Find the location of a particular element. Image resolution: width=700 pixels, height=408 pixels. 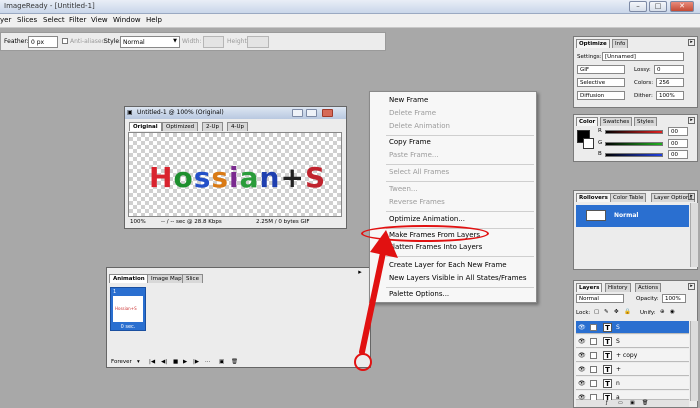

lock-all-icon: 🔒 is located at coordinates (627, 312).